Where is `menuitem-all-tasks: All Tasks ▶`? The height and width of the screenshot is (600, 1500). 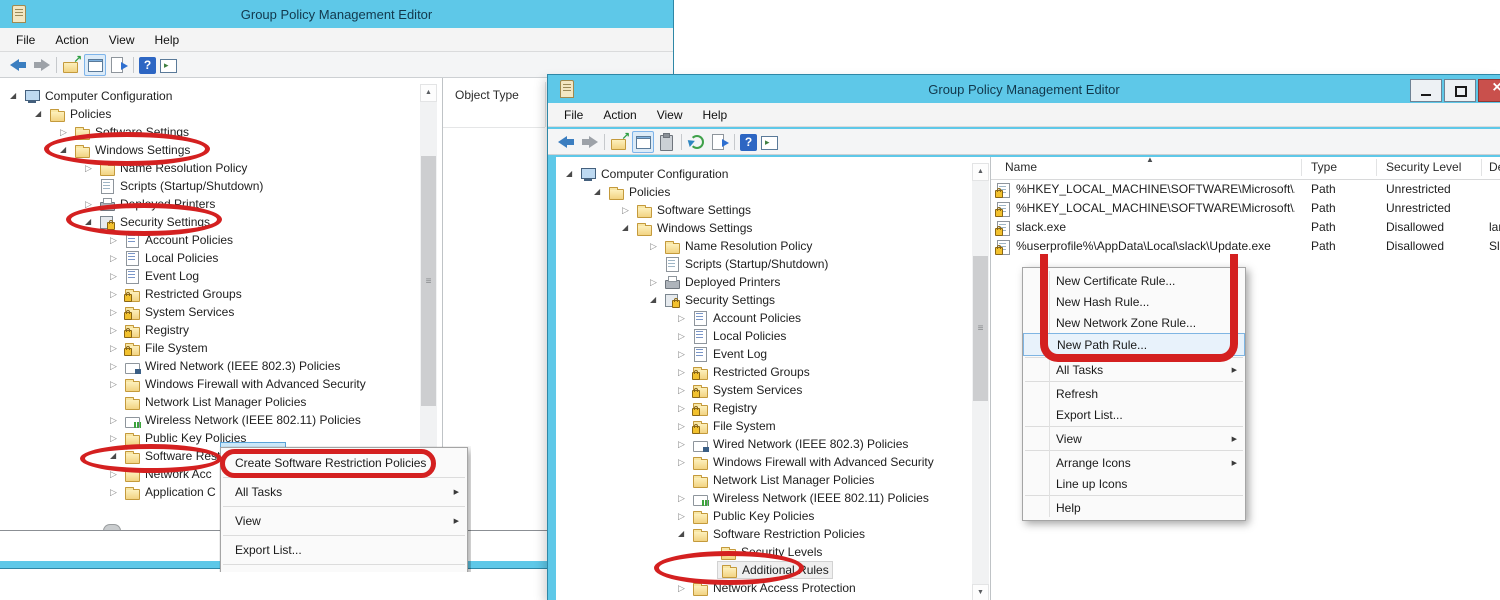
menuitem-all-tasks: All Tasks ▶ is located at coordinates (1134, 369).